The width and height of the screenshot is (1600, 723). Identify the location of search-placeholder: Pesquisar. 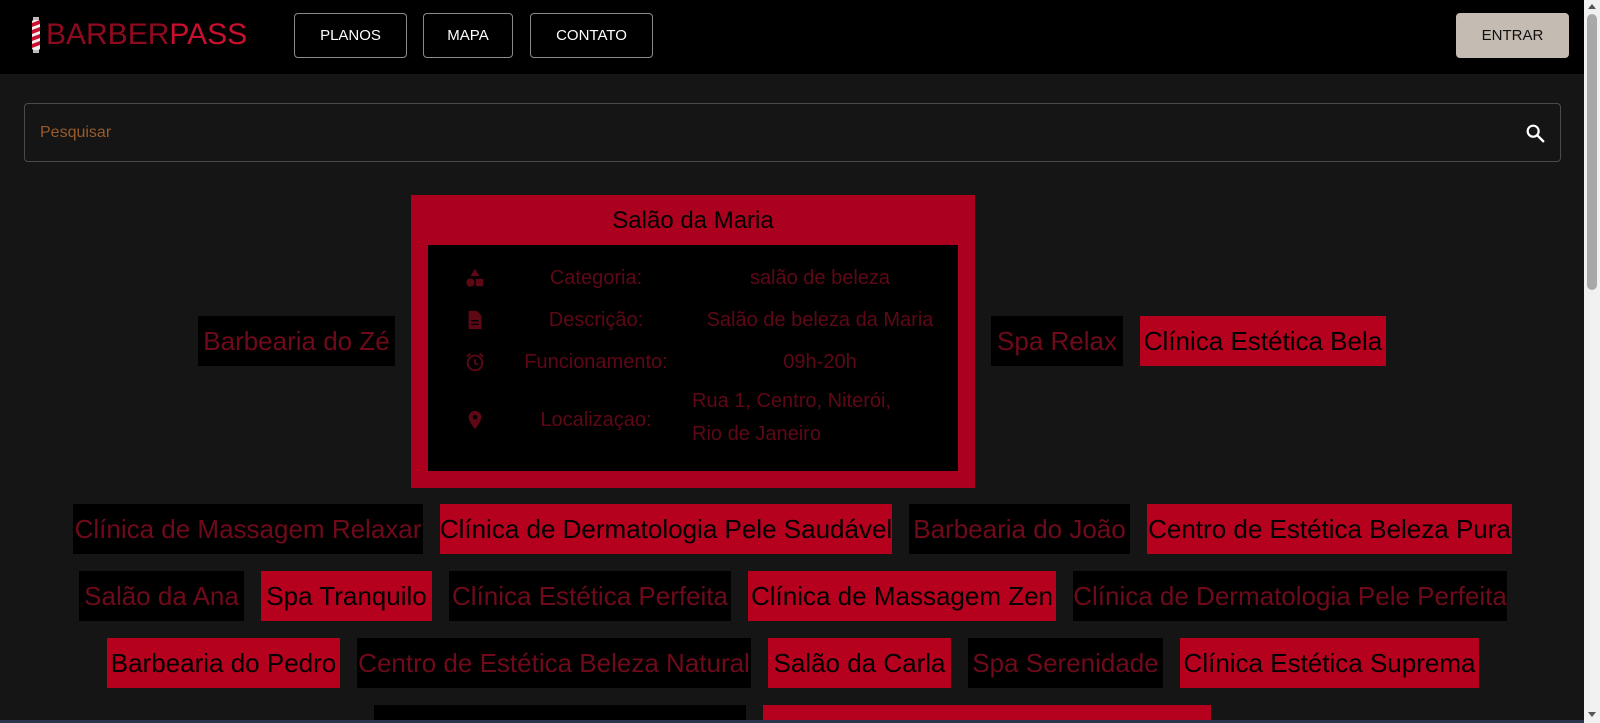
(76, 132).